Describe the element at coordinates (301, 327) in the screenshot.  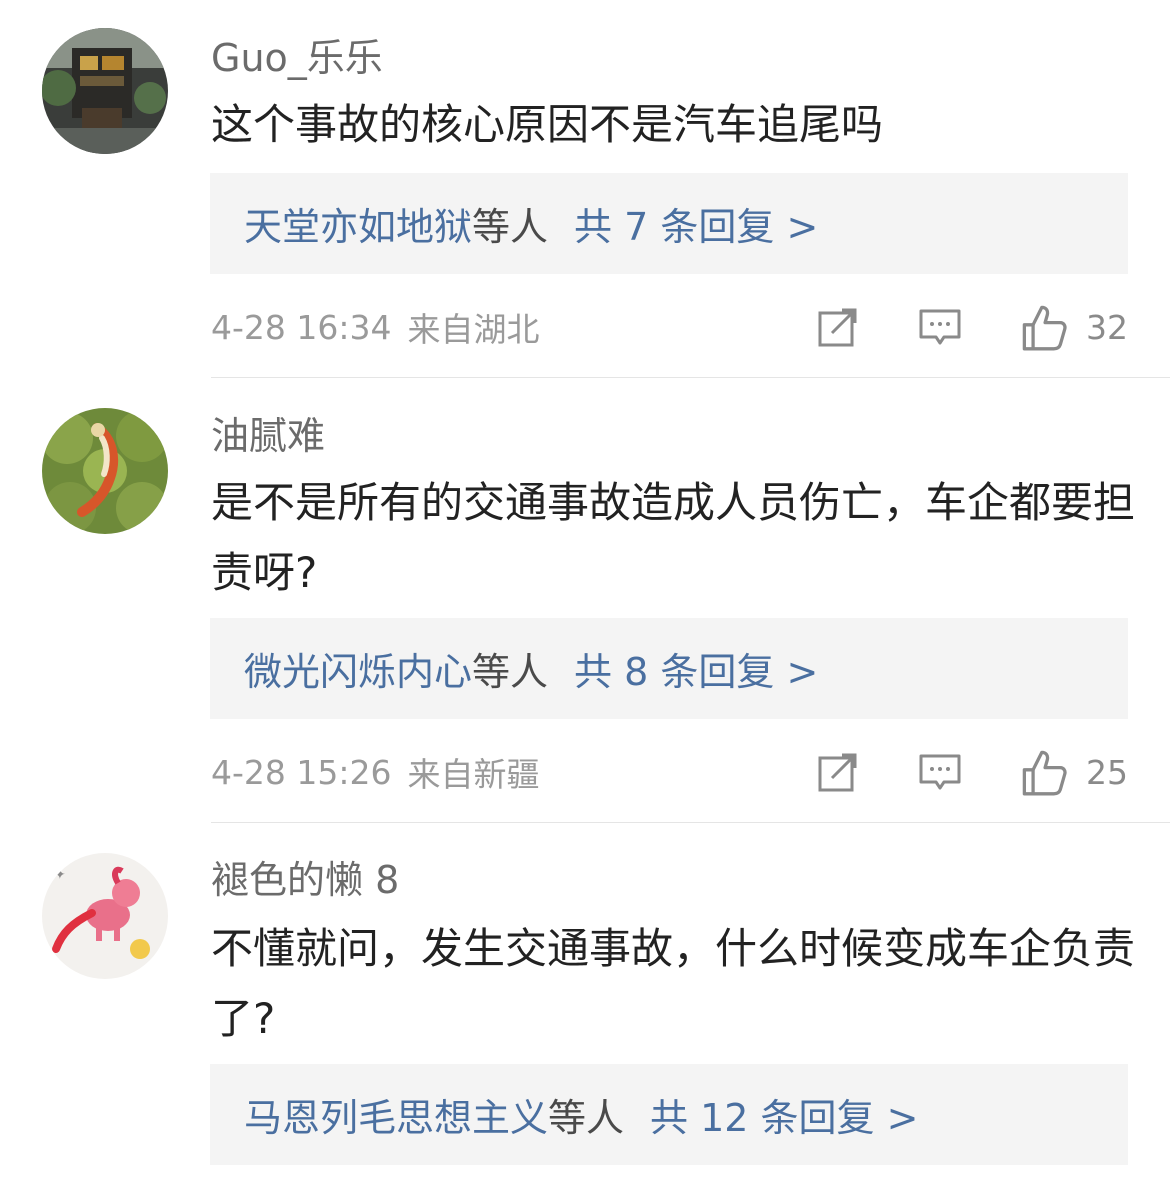
I see `timestamp: 4-28 16:34` at that location.